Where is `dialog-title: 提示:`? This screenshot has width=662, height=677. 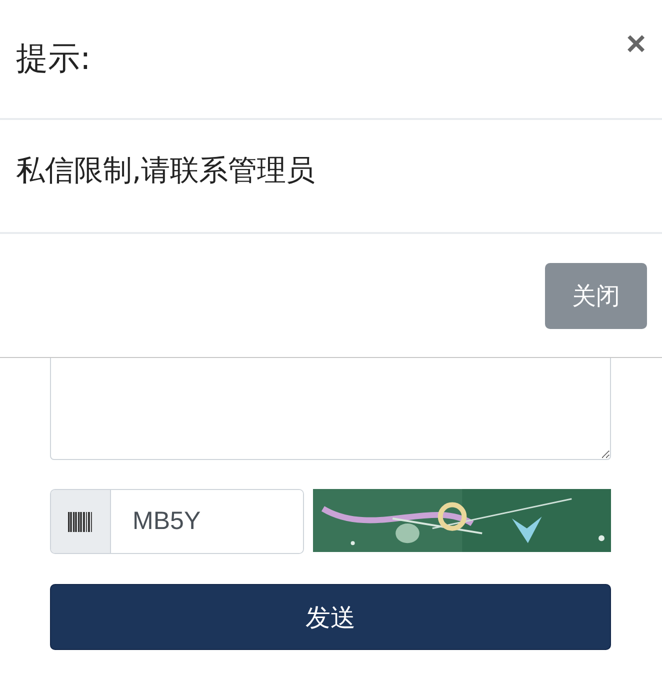 dialog-title: 提示: is located at coordinates (53, 58).